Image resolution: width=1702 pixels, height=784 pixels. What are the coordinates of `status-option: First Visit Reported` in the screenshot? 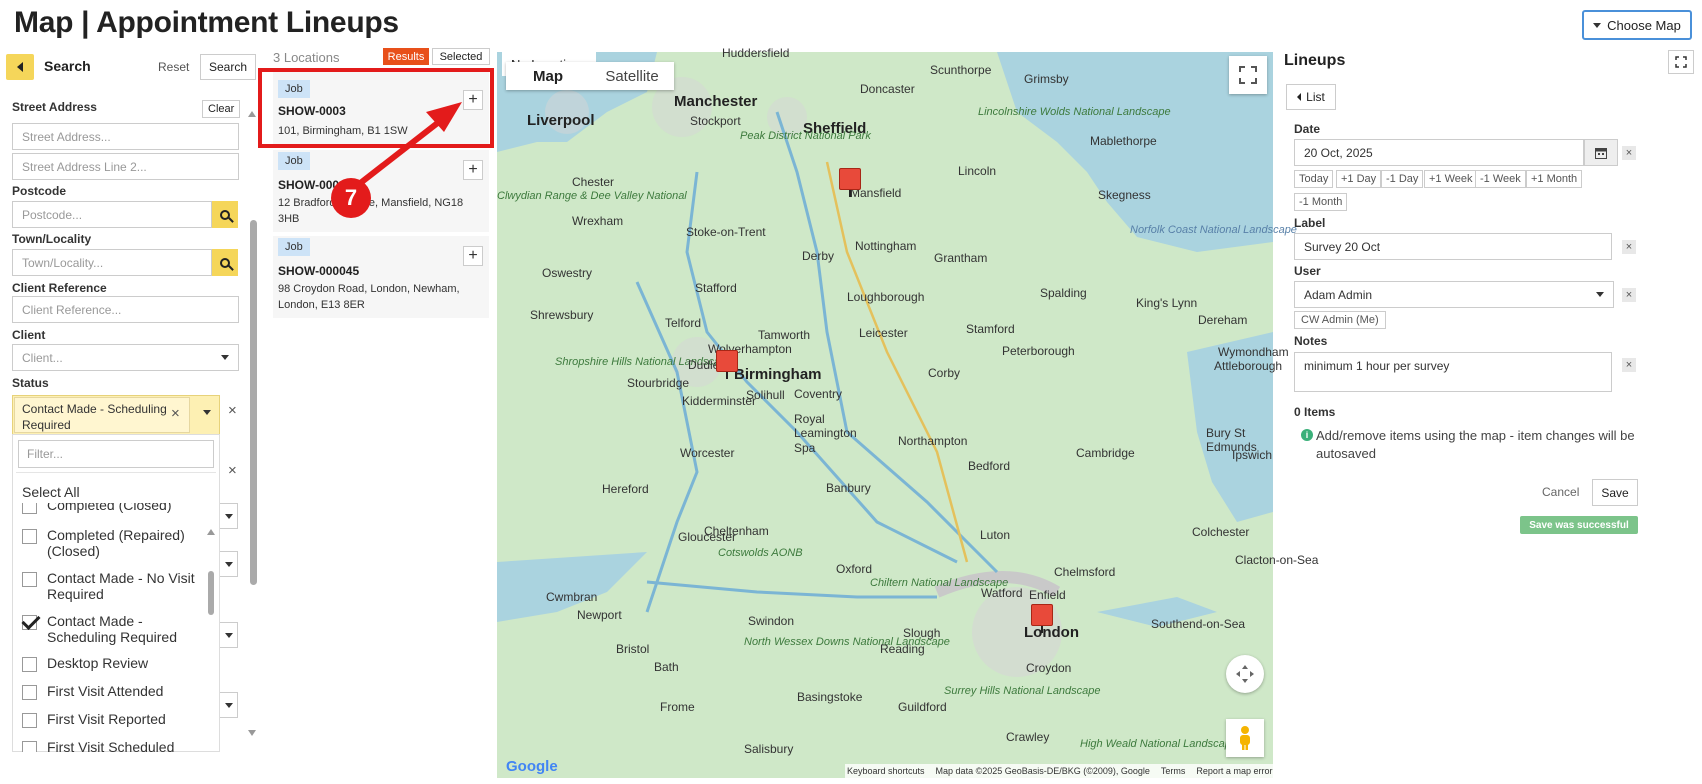 It's located at (94, 719).